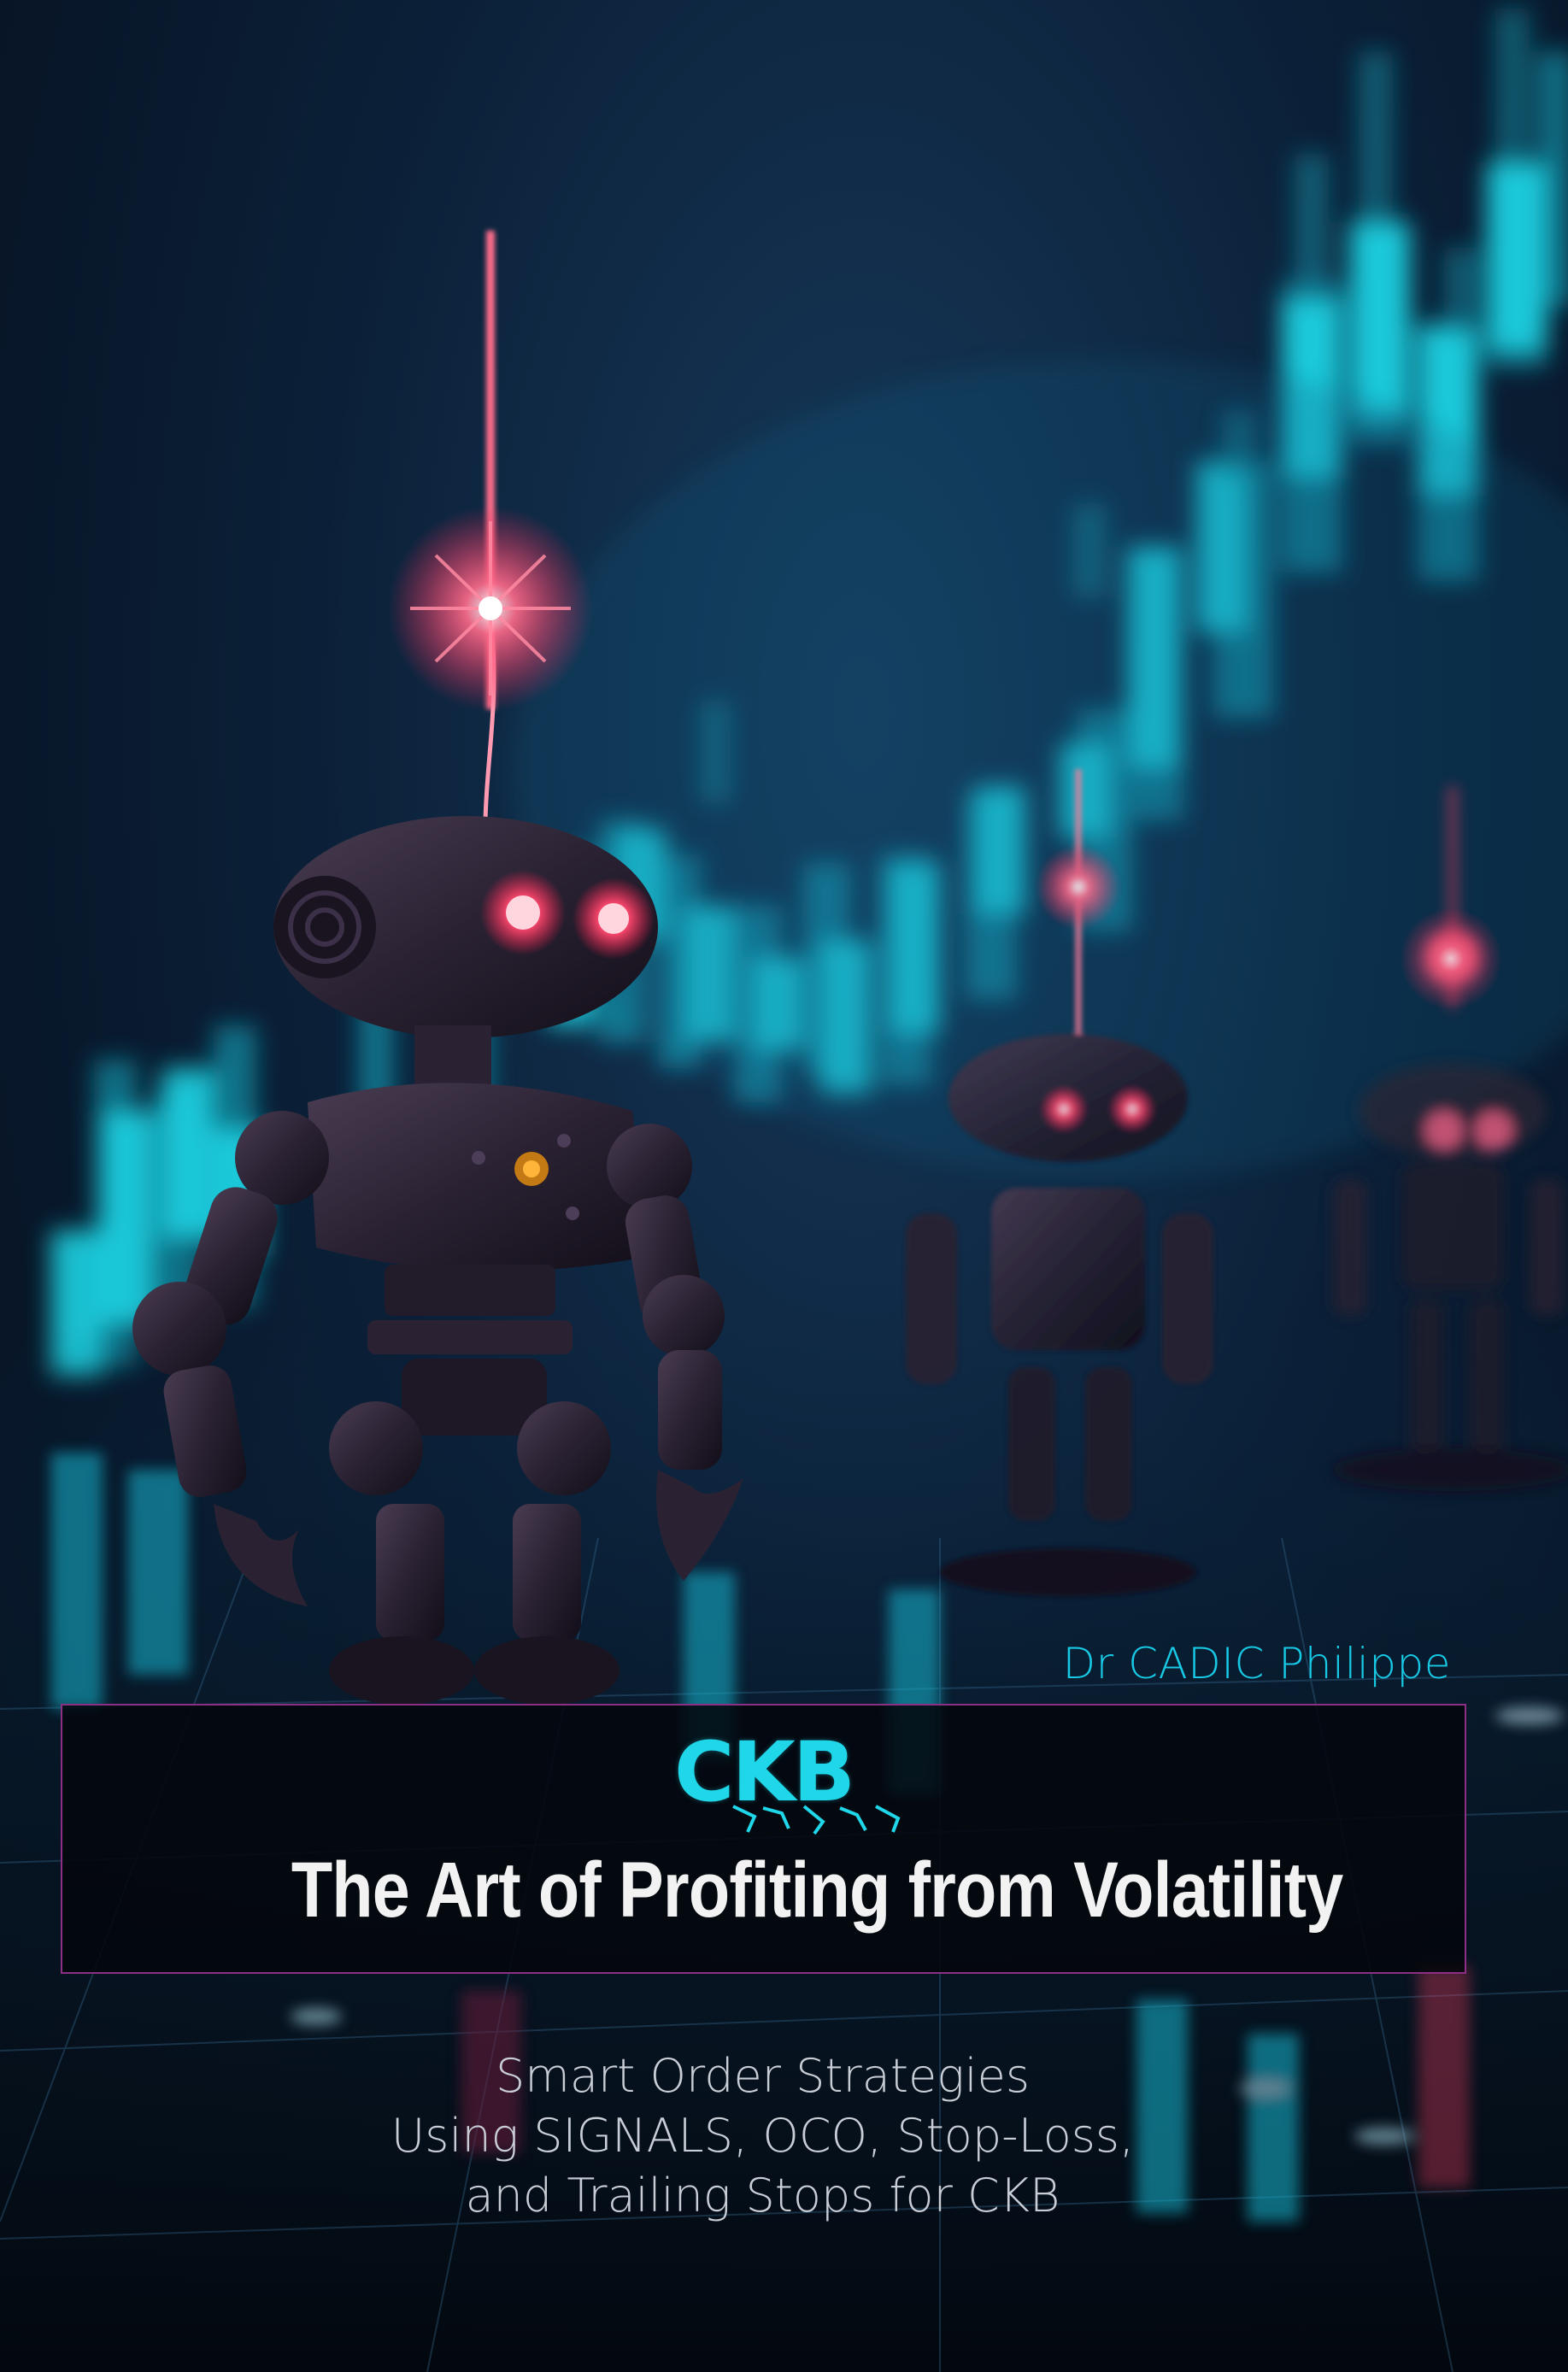 Image resolution: width=1568 pixels, height=2372 pixels. Describe the element at coordinates (762, 2195) in the screenshot. I see `subtitle-line-3: and Trailing Stops for CKB` at that location.